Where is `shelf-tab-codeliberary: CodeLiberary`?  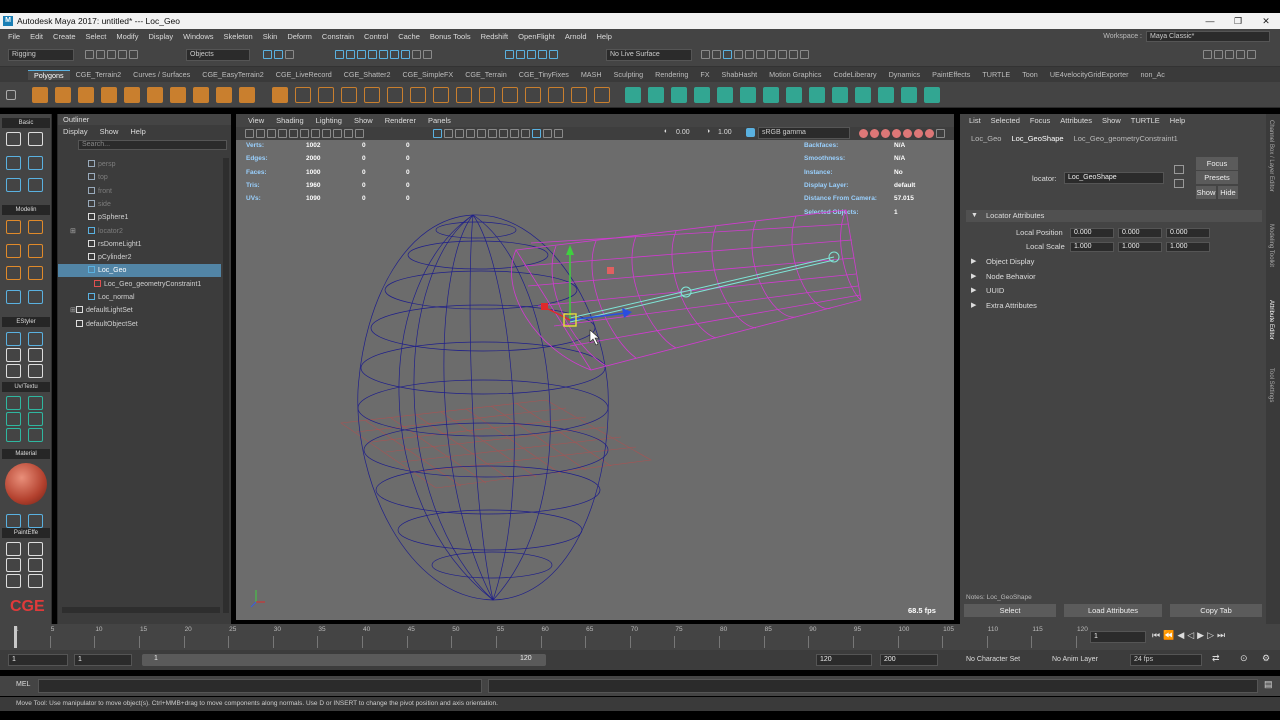
shelf-tab-codeliberary: CodeLiberary is located at coordinates (854, 74).